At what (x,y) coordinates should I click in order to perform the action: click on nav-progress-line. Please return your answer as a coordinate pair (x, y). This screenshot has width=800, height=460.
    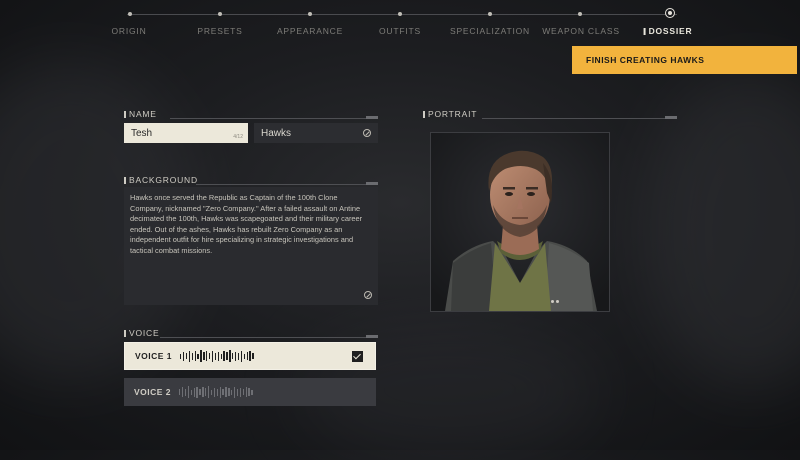
    Looking at the image, I should click on (402, 14).